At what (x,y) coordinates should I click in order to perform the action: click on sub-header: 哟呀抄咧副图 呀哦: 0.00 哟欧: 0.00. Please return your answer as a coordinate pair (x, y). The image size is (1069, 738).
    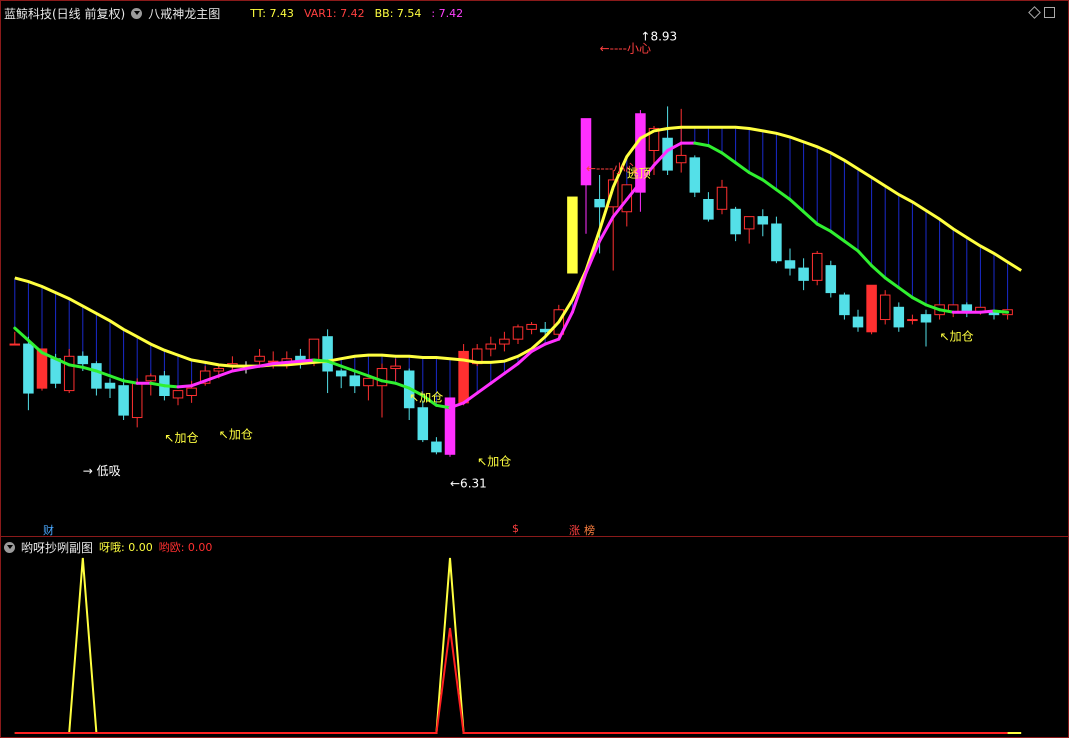
    Looking at the image, I should click on (108, 547).